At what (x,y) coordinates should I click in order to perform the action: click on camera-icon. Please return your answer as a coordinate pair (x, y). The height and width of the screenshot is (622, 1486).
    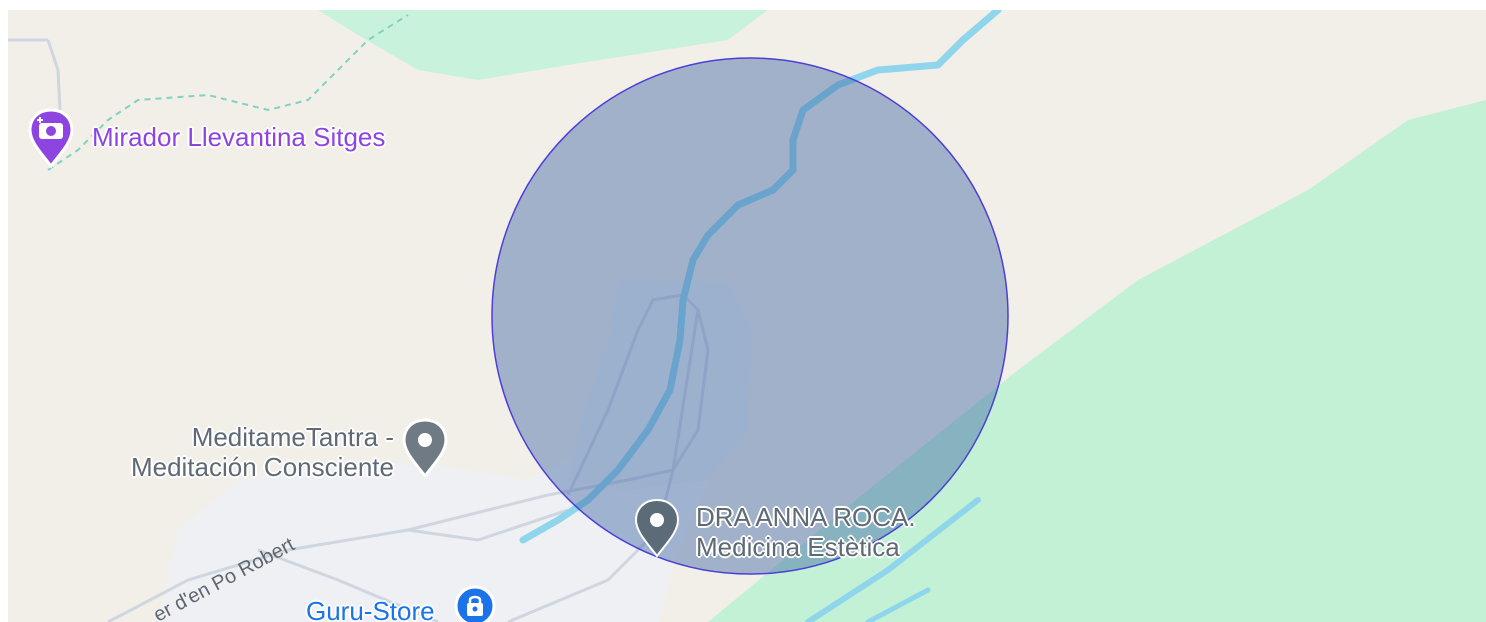
    Looking at the image, I should click on (51, 139).